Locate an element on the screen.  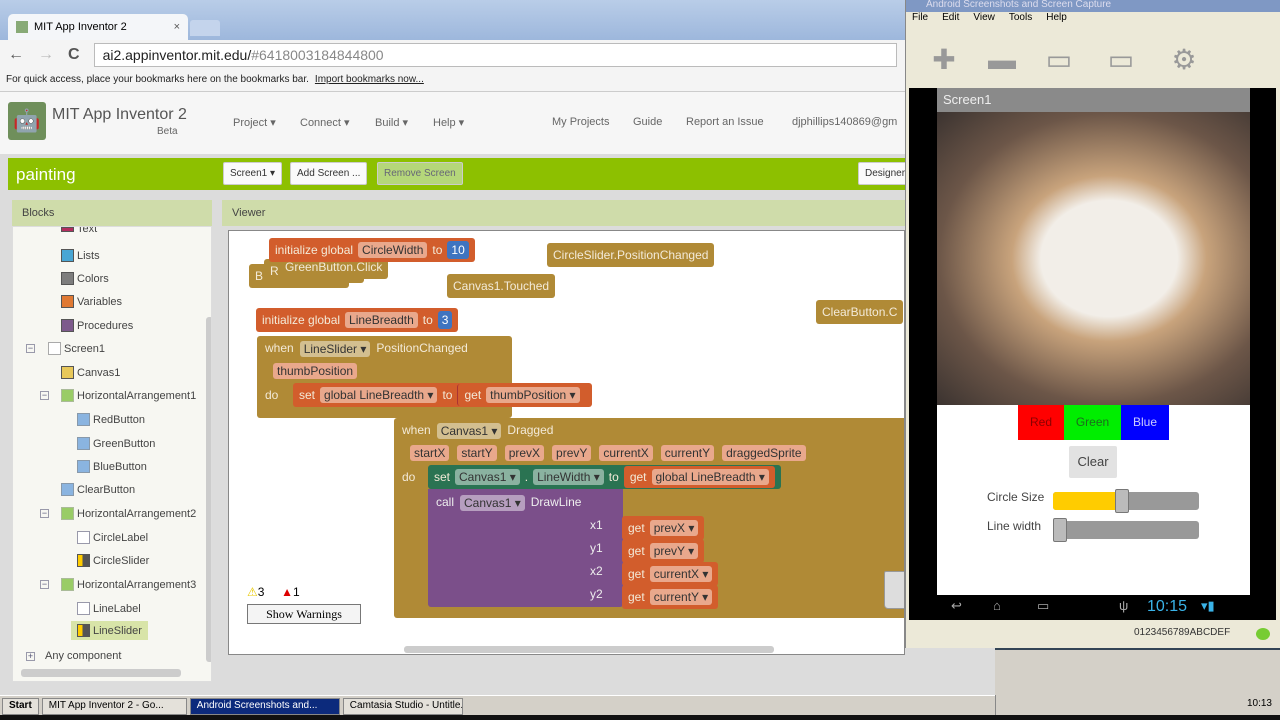
line-width-slider is located at coordinates (1126, 530).